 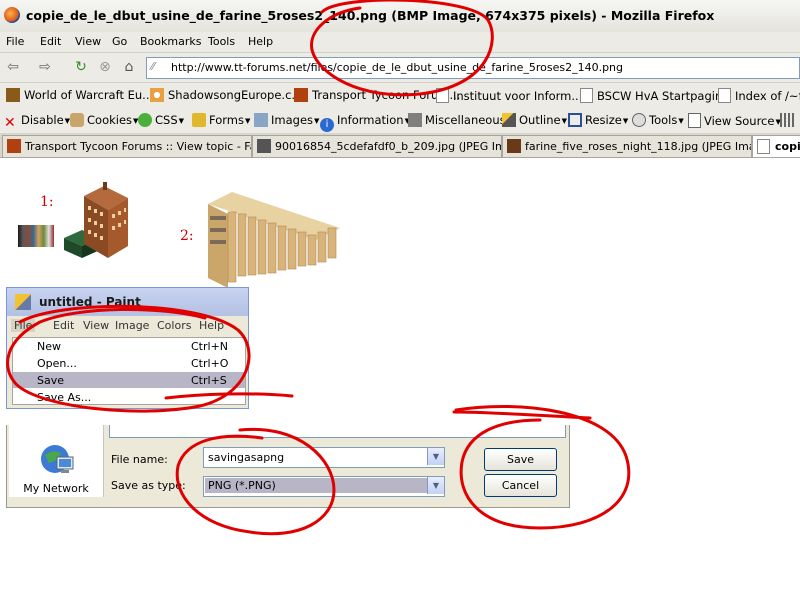 I want to click on tab-current: copi, so click(x=776, y=146).